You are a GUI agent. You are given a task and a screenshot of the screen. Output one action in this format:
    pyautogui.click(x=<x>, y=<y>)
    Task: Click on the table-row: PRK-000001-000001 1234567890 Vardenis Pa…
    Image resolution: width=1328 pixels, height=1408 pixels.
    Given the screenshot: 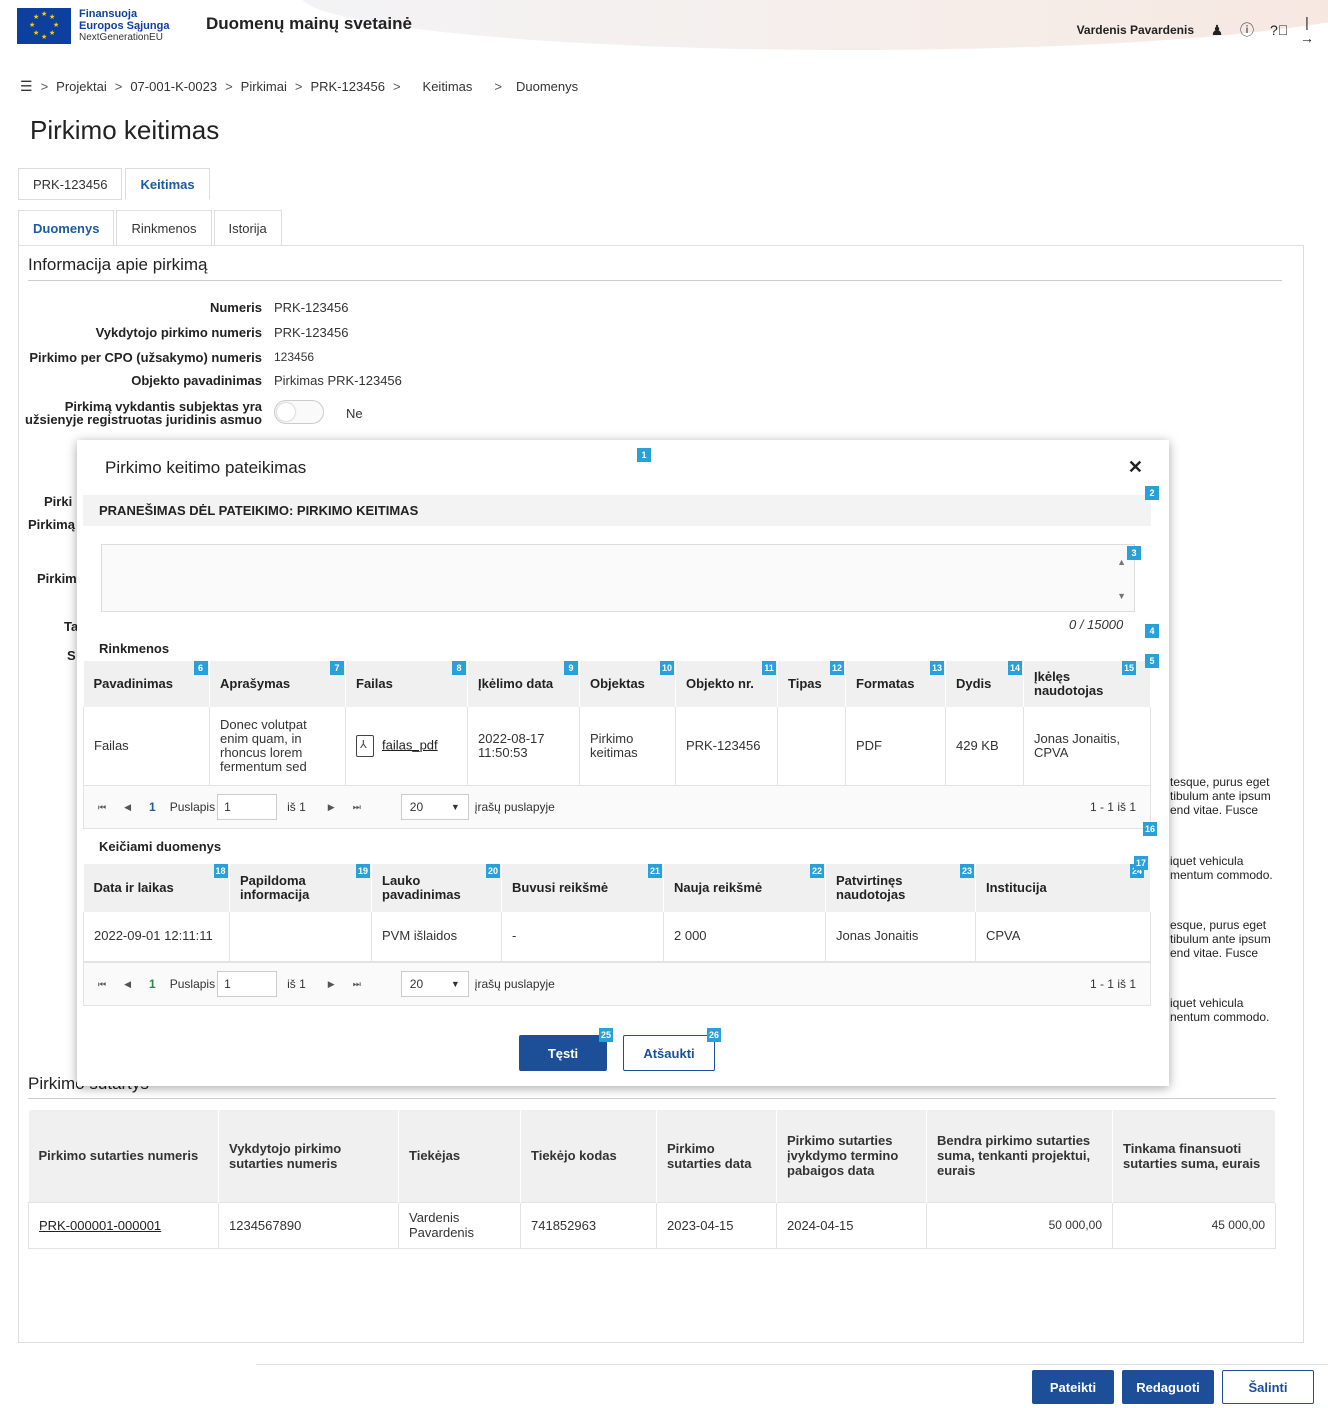 What is the action you would take?
    pyautogui.click(x=652, y=1225)
    